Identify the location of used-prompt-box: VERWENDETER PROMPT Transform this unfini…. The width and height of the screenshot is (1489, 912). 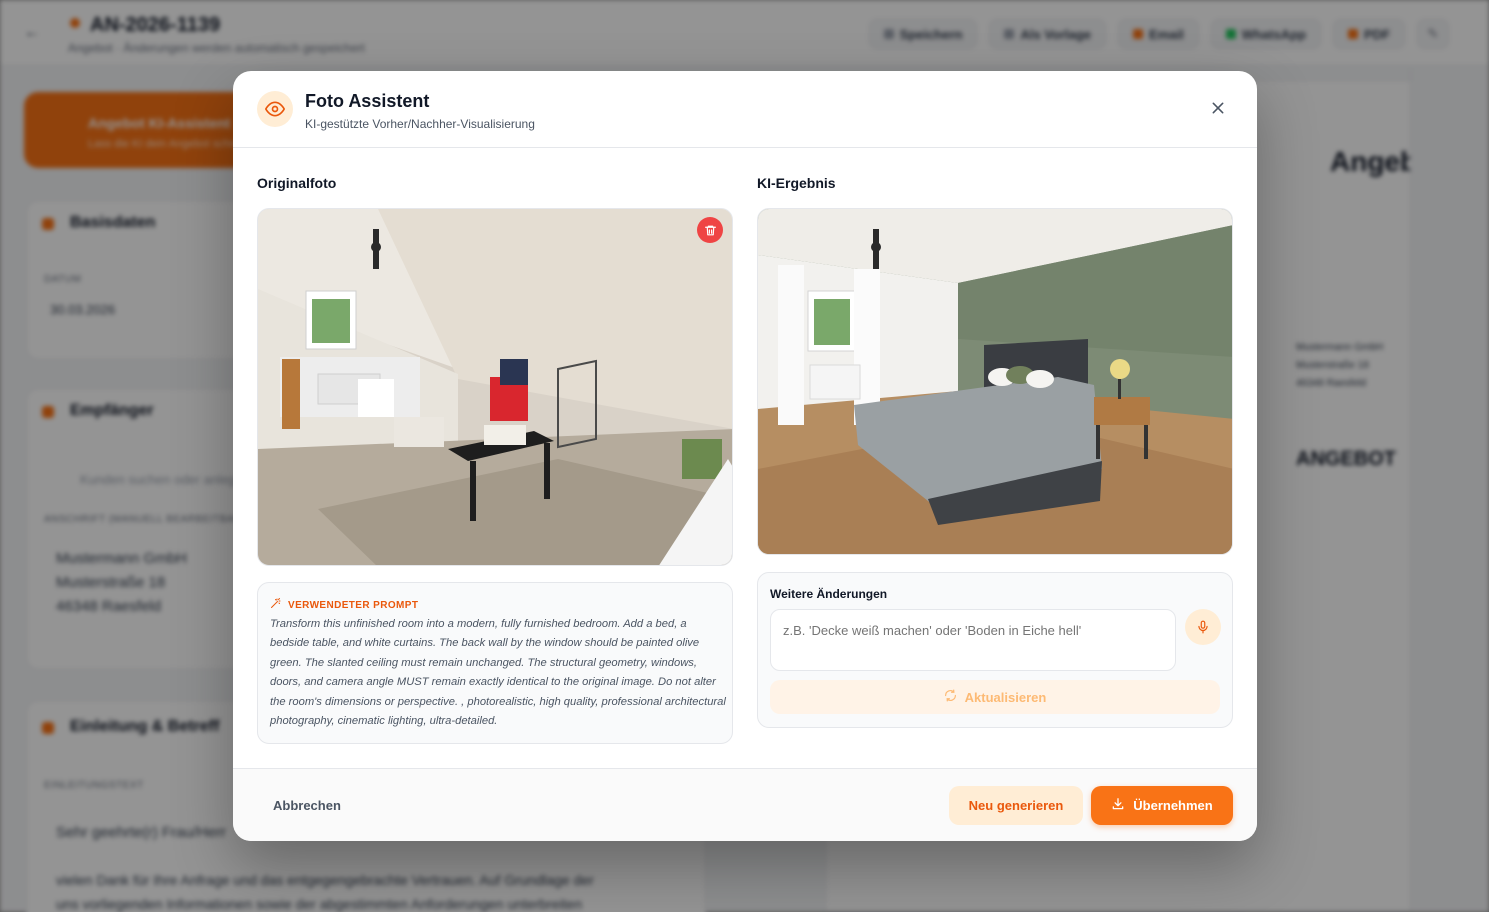
(495, 663).